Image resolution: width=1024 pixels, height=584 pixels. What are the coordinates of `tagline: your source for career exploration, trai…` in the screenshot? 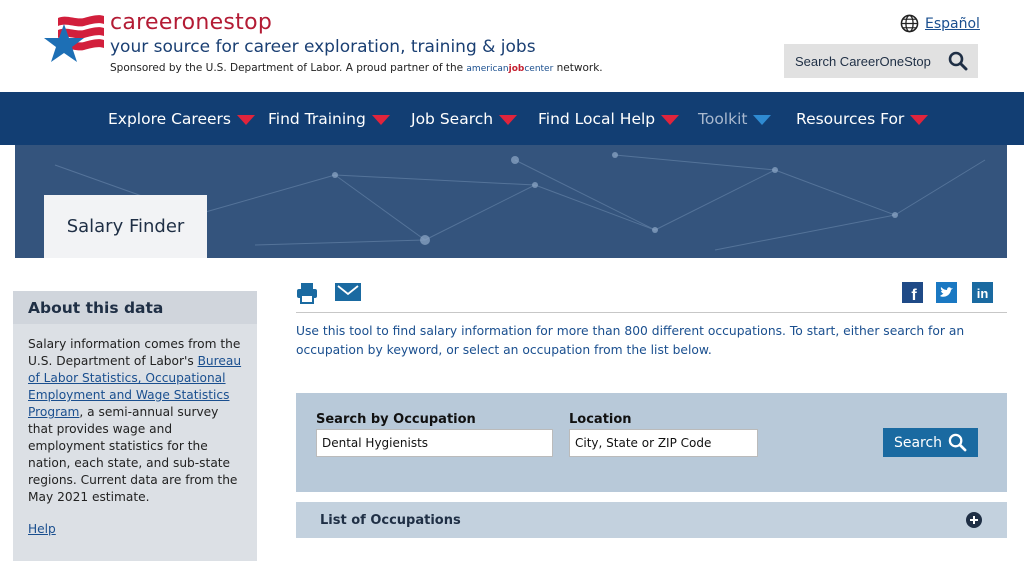 It's located at (323, 47).